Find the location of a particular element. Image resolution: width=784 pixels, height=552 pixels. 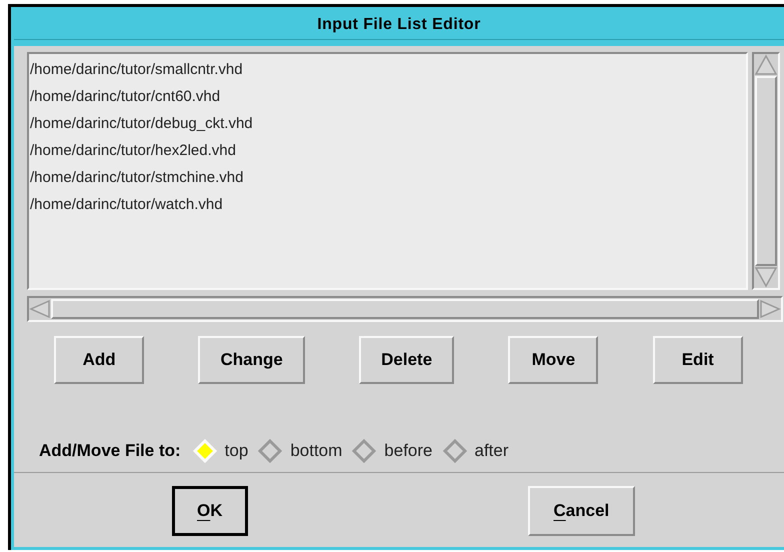

file-list-item: /home/darinc/tutor/cnt60.vhd is located at coordinates (387, 96).